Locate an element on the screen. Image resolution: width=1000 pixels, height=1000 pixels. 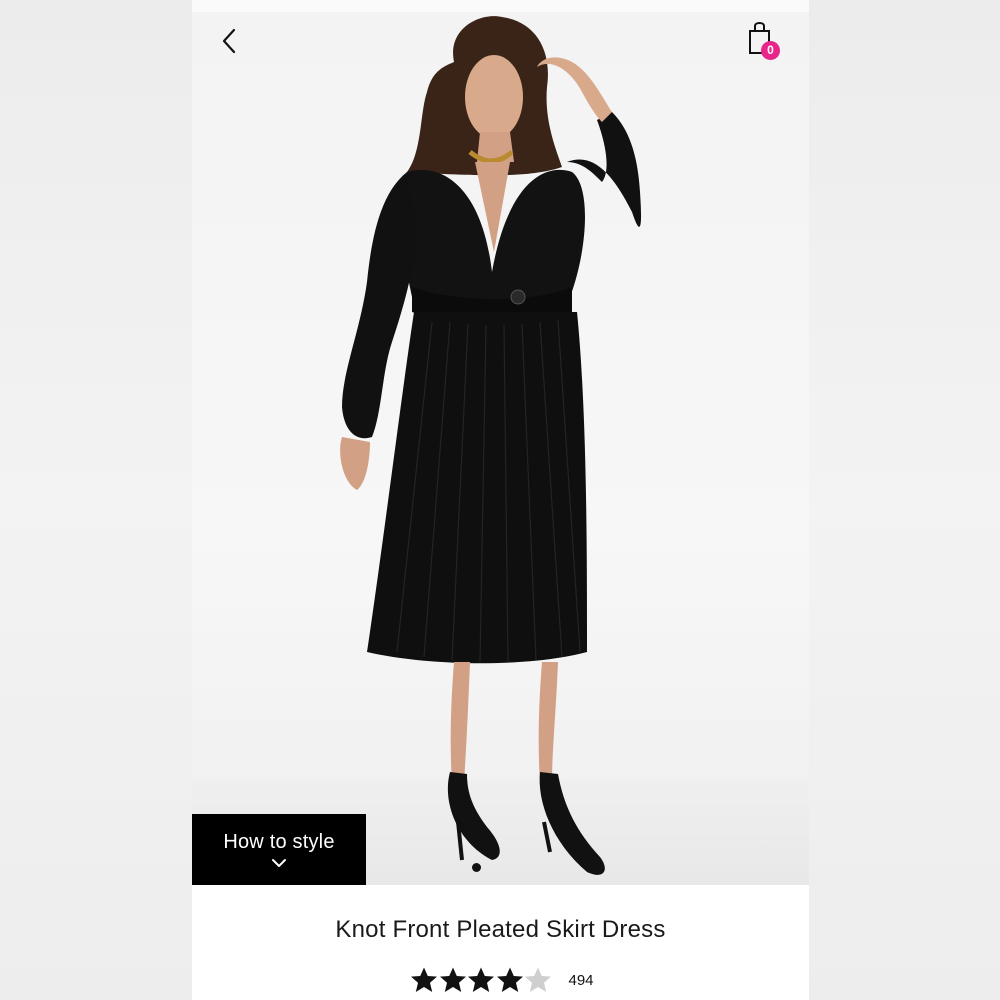
product-rating: 494 is located at coordinates (502, 980).